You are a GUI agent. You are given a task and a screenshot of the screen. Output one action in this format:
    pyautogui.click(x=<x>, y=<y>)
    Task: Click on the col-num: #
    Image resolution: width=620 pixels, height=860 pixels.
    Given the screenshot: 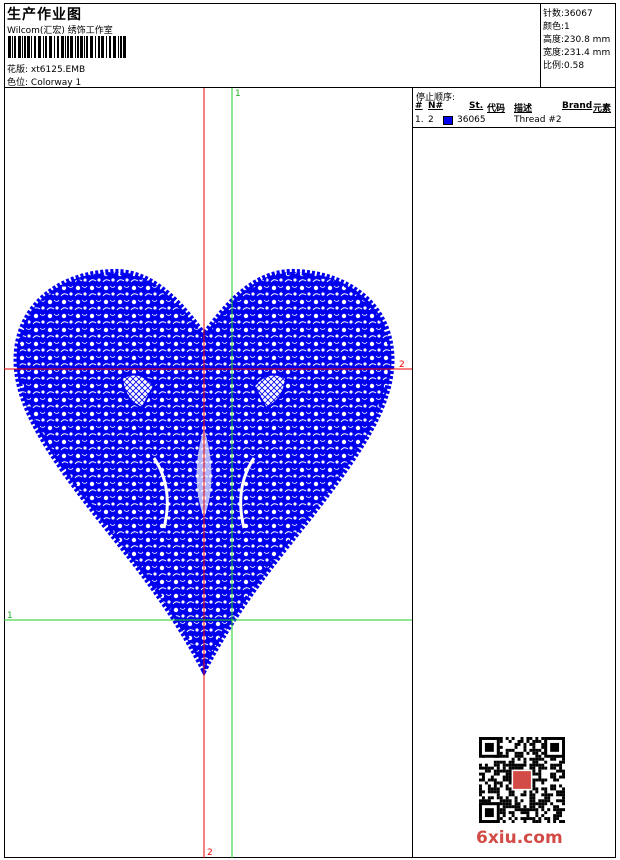 What is the action you would take?
    pyautogui.click(x=419, y=106)
    